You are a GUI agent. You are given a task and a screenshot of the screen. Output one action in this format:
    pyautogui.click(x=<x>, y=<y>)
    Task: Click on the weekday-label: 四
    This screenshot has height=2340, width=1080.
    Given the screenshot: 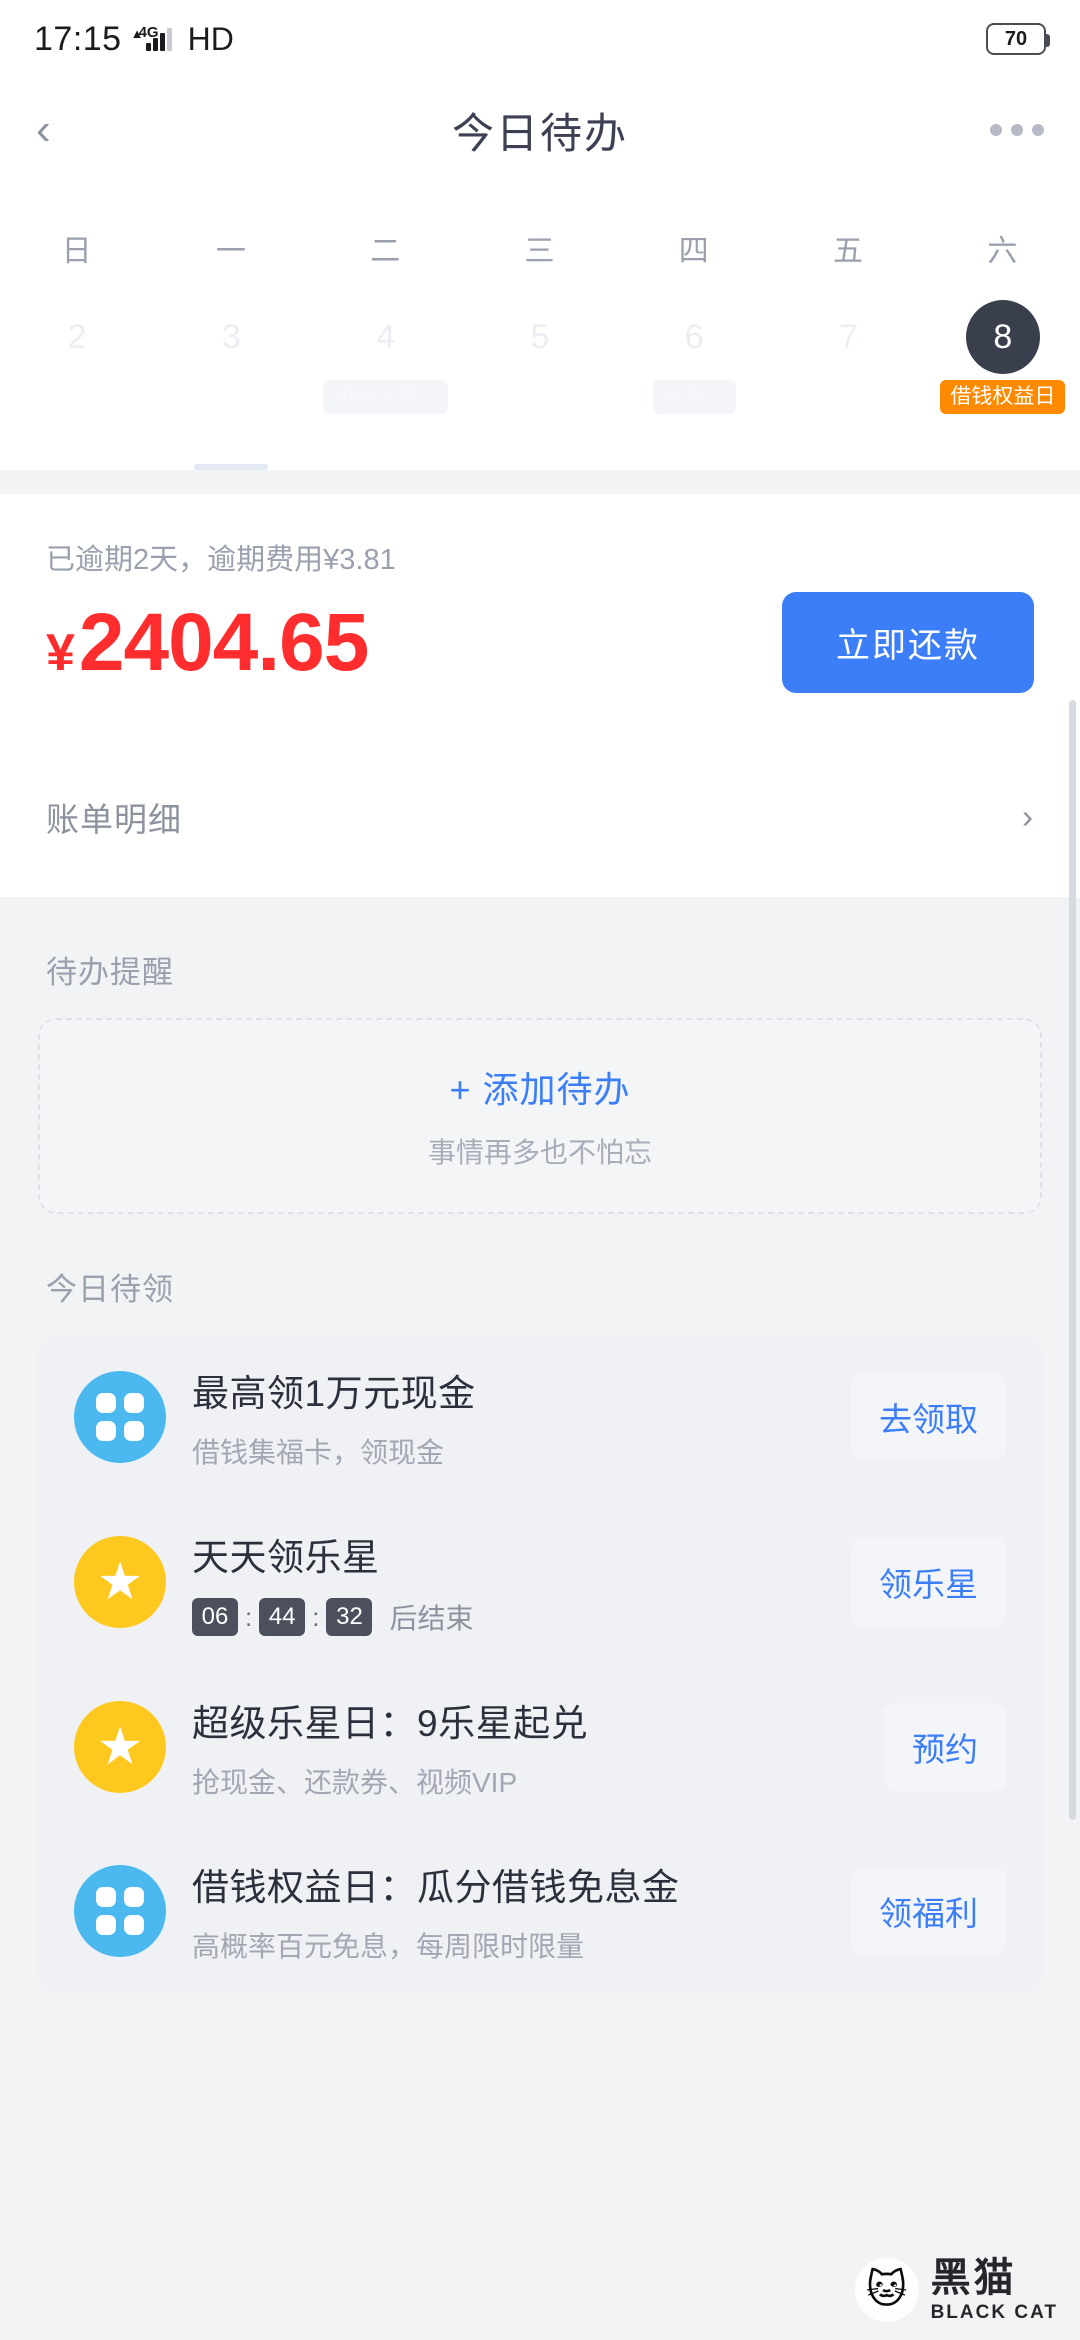 What is the action you would take?
    pyautogui.click(x=694, y=251)
    